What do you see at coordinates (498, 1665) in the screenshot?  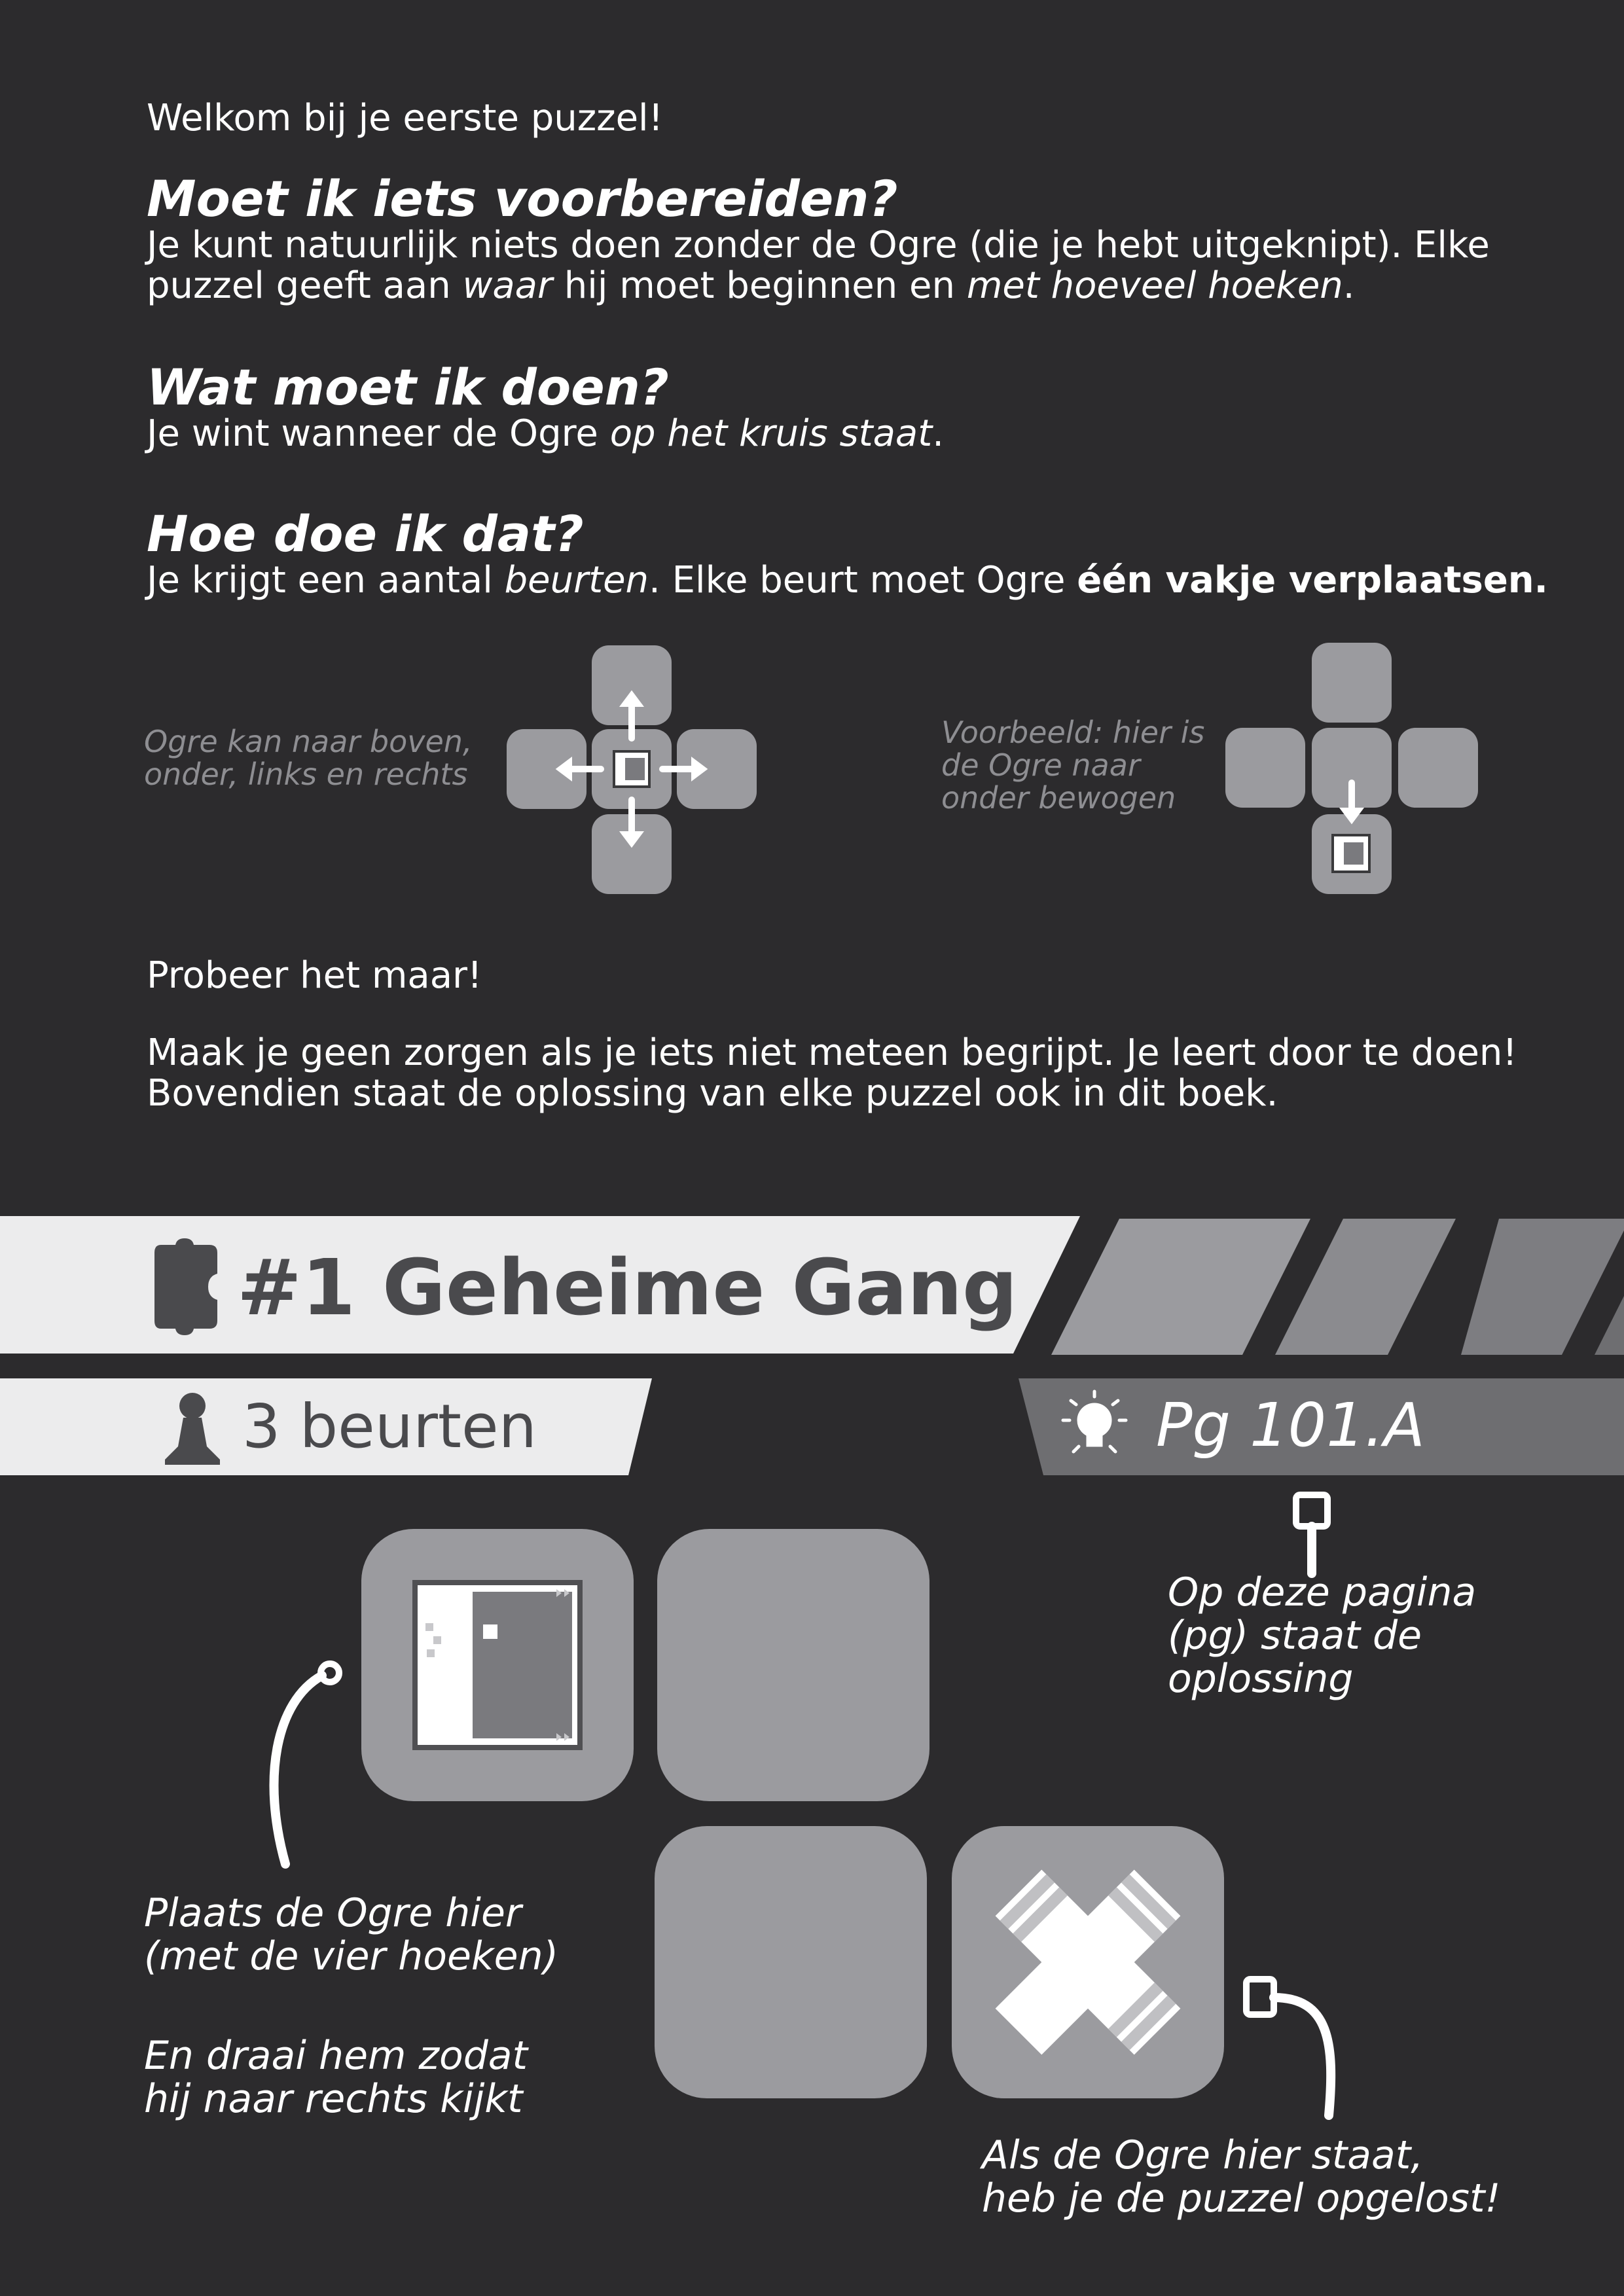 I see `ogre-piece-icon` at bounding box center [498, 1665].